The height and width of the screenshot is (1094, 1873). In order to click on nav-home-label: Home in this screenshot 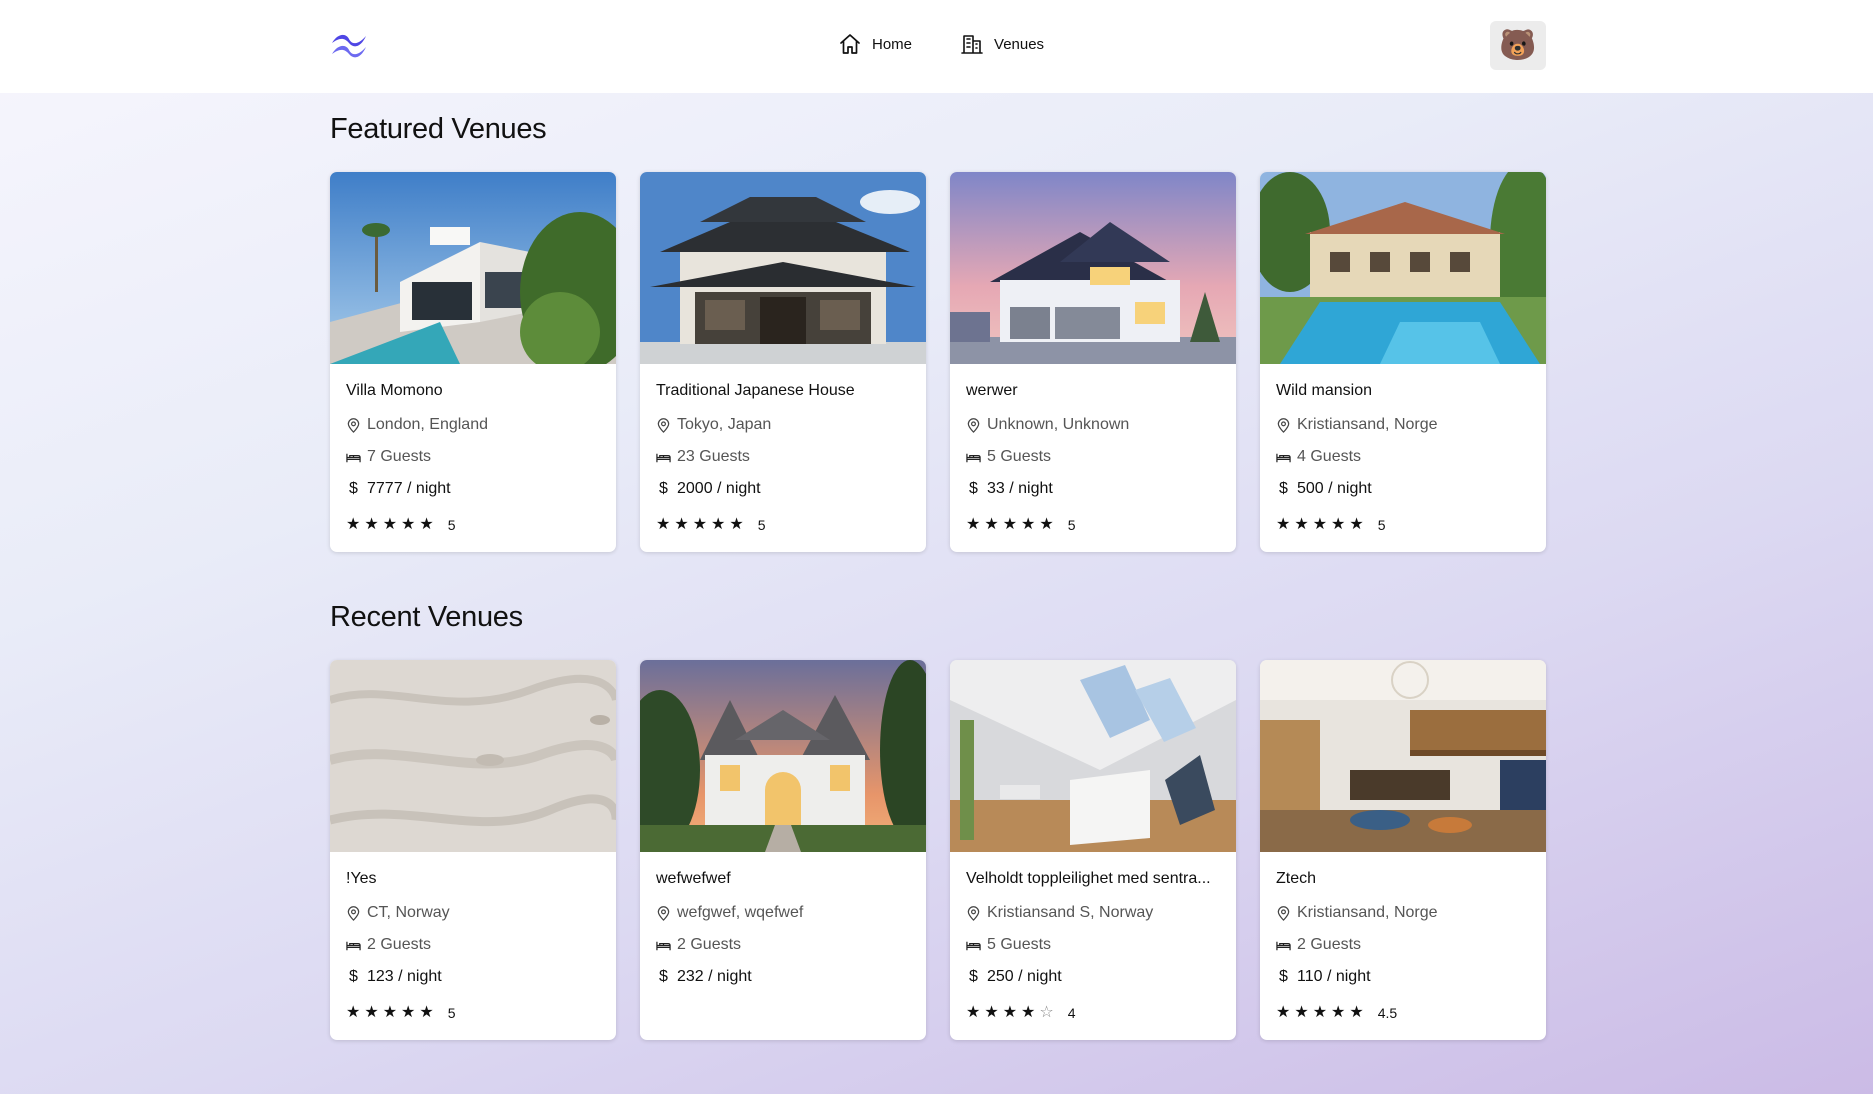, I will do `click(892, 44)`.